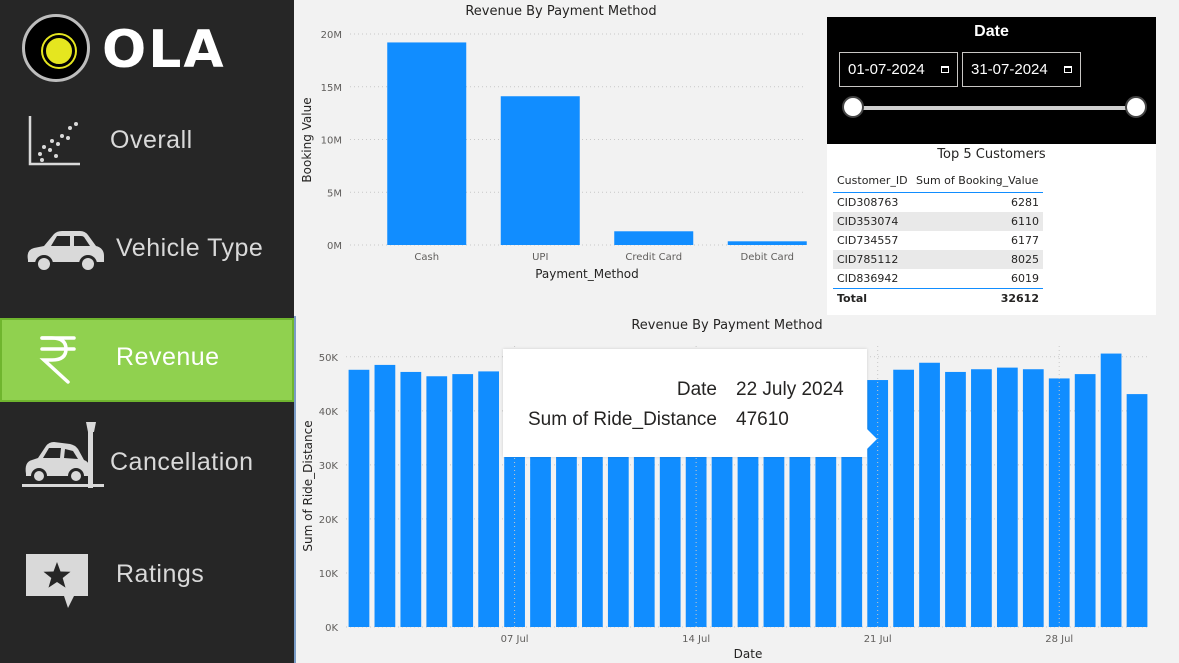 This screenshot has width=1179, height=663. Describe the element at coordinates (938, 259) in the screenshot. I see `table-row: CID785112 8025` at that location.